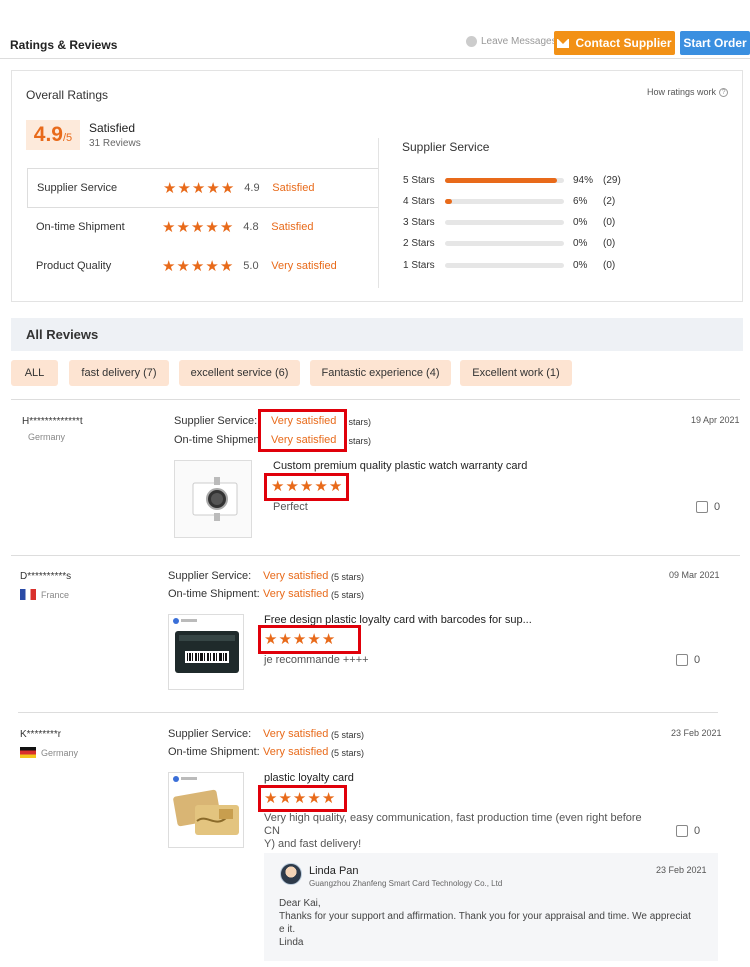 Image resolution: width=750 pixels, height=967 pixels. I want to click on france-flag-icon, so click(28, 594).